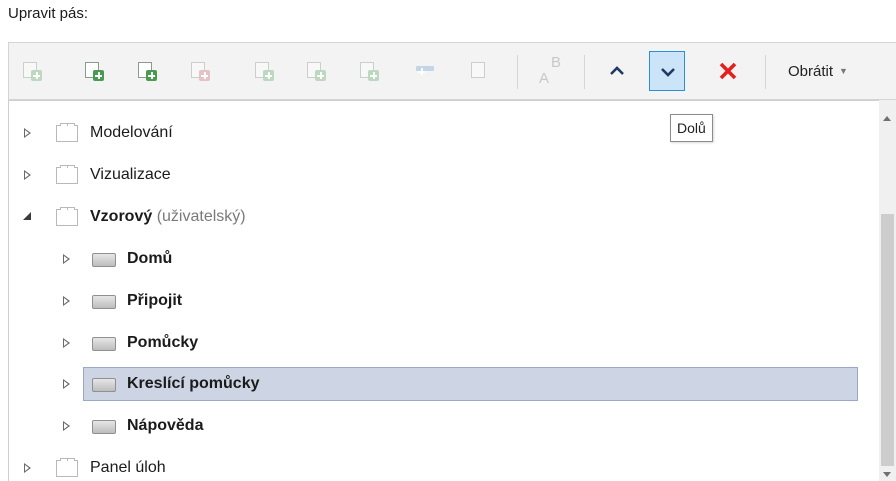 The width and height of the screenshot is (896, 481). What do you see at coordinates (32, 71) in the screenshot?
I see `new-tab-icon` at bounding box center [32, 71].